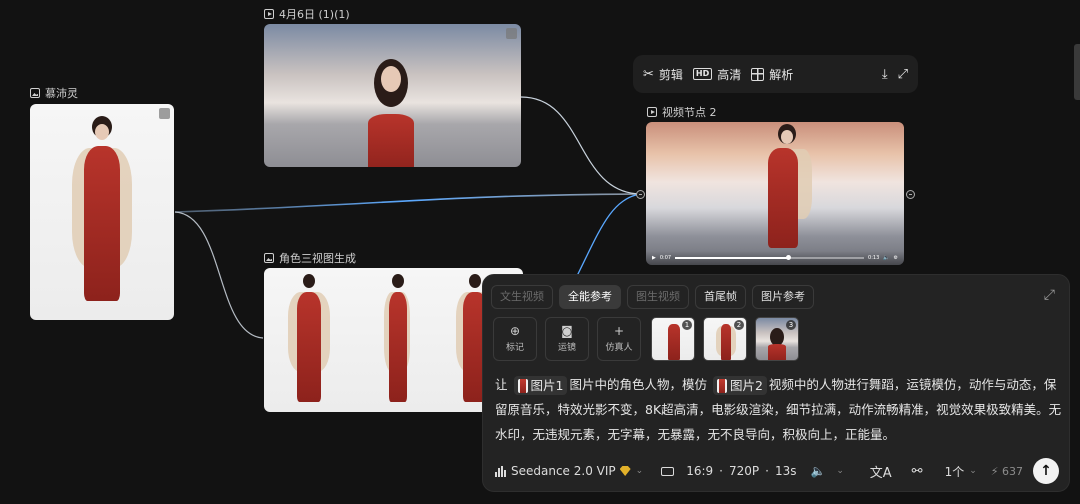 The image size is (1080, 504). Describe the element at coordinates (307, 14) in the screenshot. I see `node-title-video-source: 4月6日 (1)(1)` at that location.